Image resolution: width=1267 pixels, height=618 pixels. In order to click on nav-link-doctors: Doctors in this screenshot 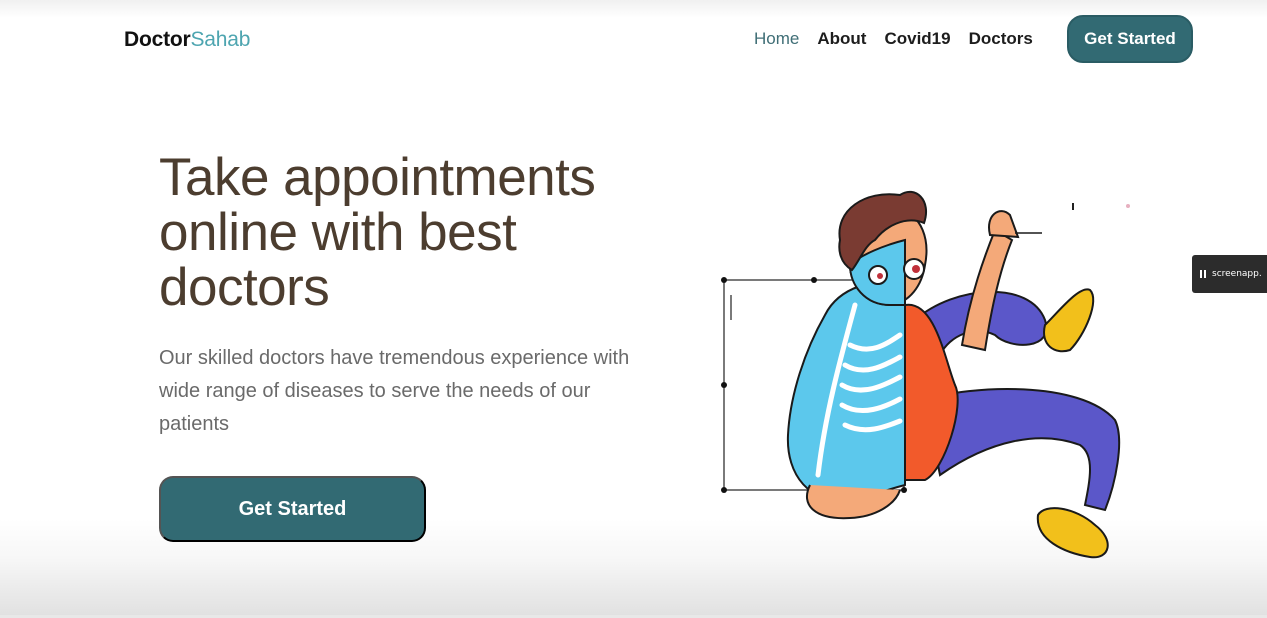, I will do `click(1001, 39)`.